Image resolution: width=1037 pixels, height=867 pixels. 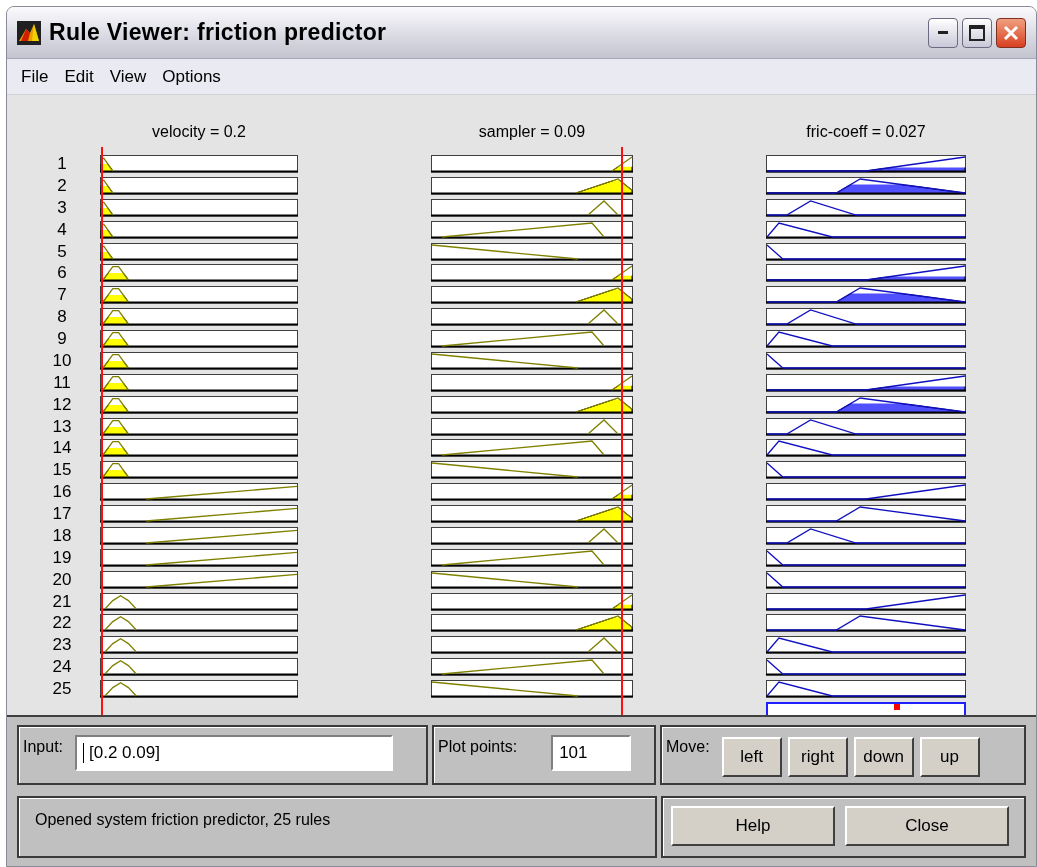 What do you see at coordinates (62, 339) in the screenshot?
I see `rule-number: 9` at bounding box center [62, 339].